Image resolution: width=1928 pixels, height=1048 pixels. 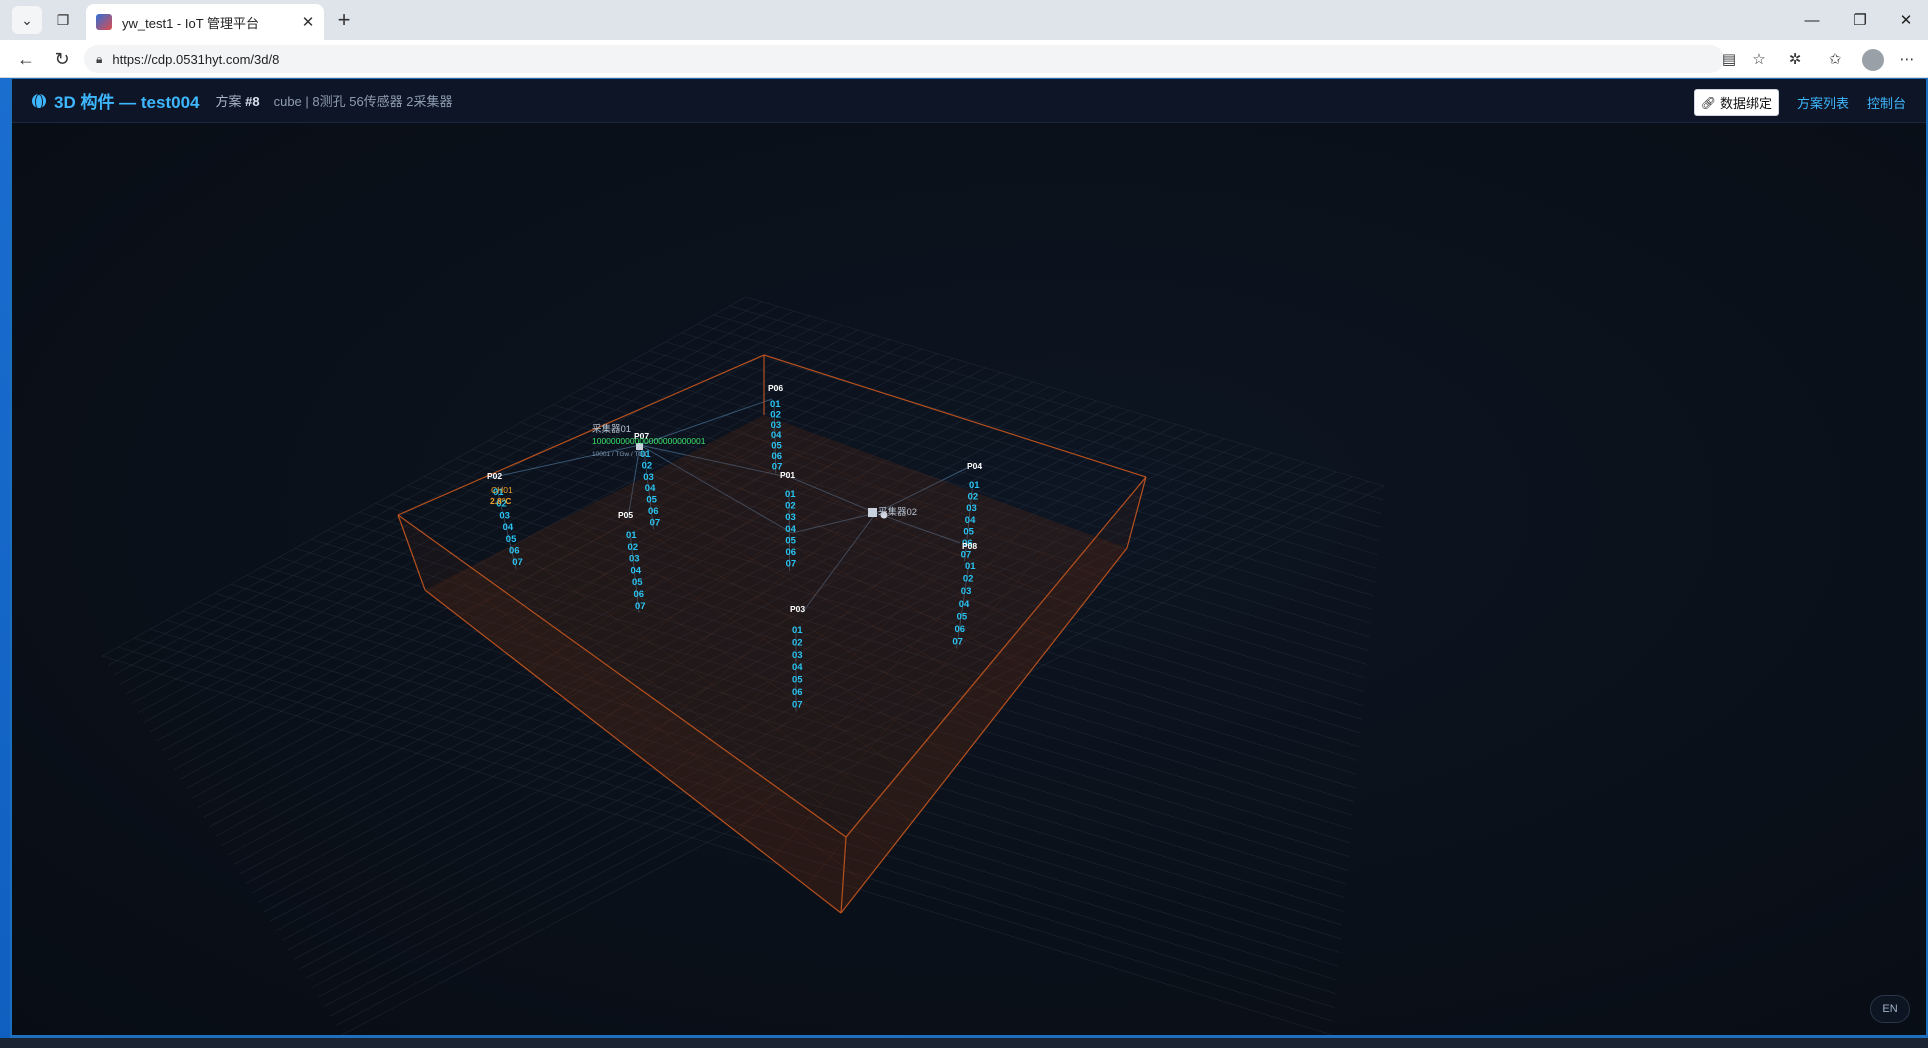 I want to click on page-title: 3D 构件 — test004, so click(x=116, y=100).